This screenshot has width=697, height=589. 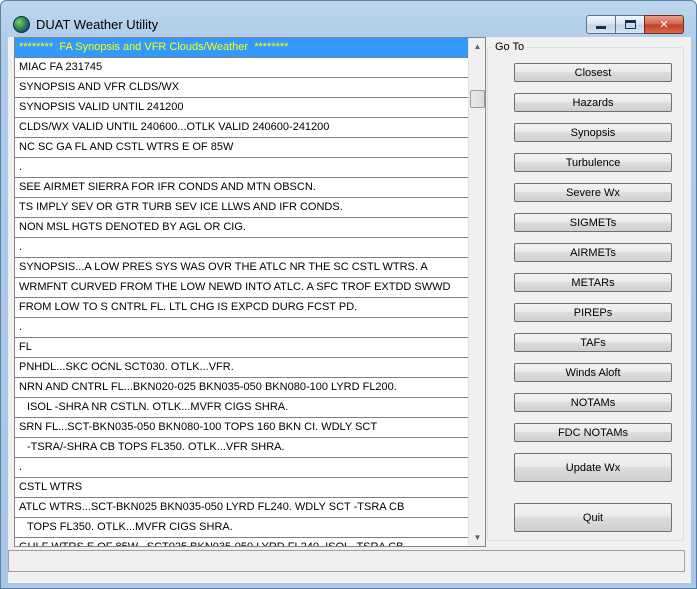 What do you see at coordinates (593, 252) in the screenshot?
I see `airmets-button: AIRMETs` at bounding box center [593, 252].